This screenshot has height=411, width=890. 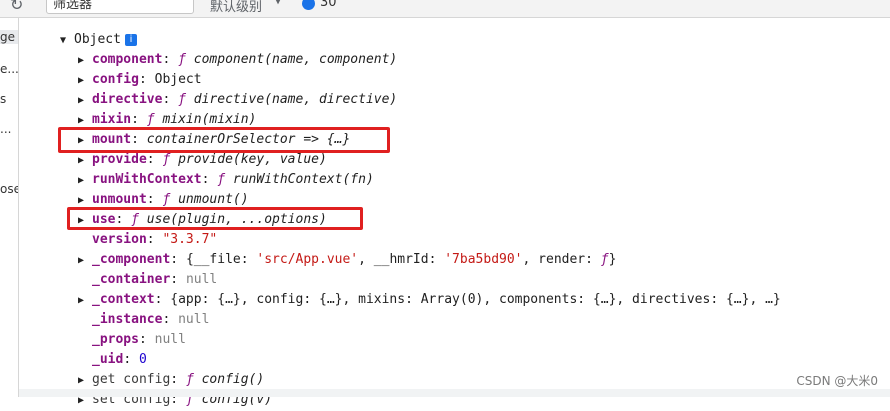 I want to click on log-level-dropdown: 默认级别, so click(x=236, y=7).